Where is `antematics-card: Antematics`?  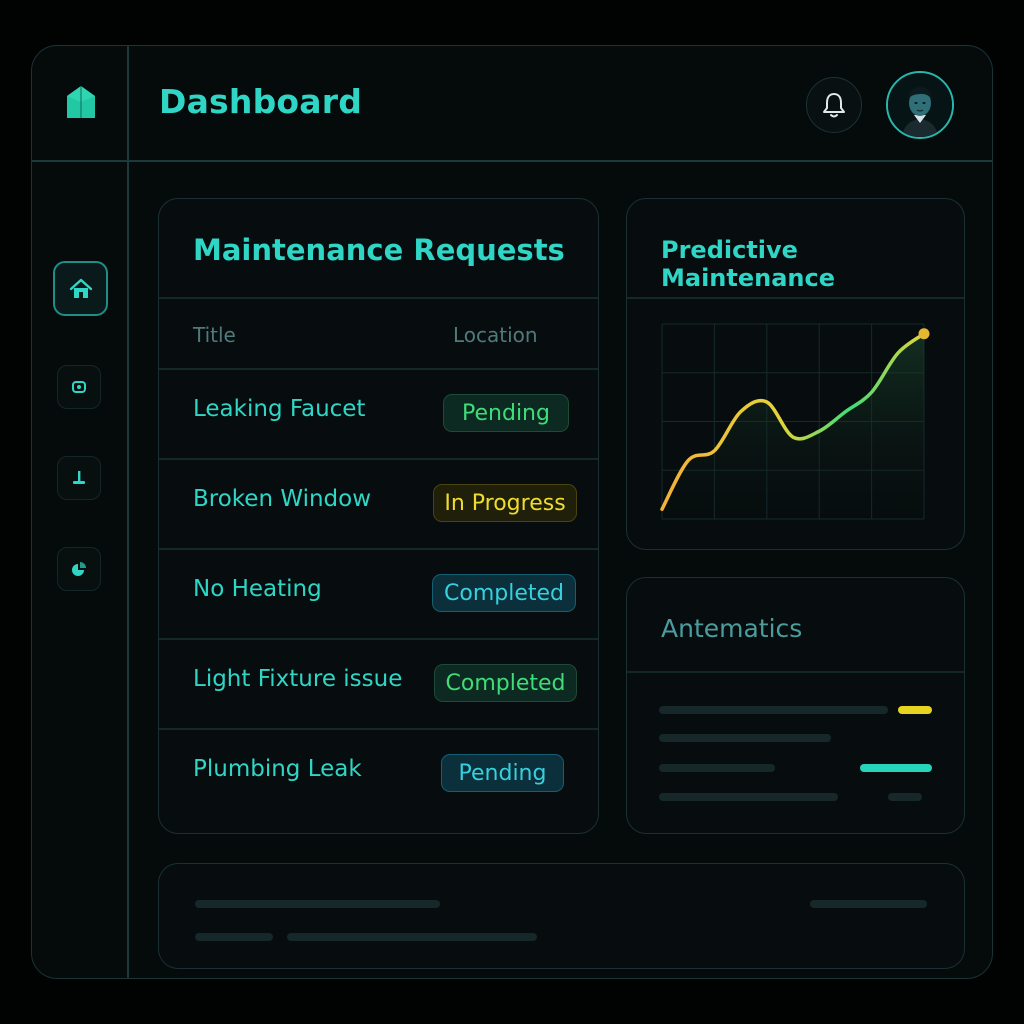
antematics-card: Antematics is located at coordinates (795, 705).